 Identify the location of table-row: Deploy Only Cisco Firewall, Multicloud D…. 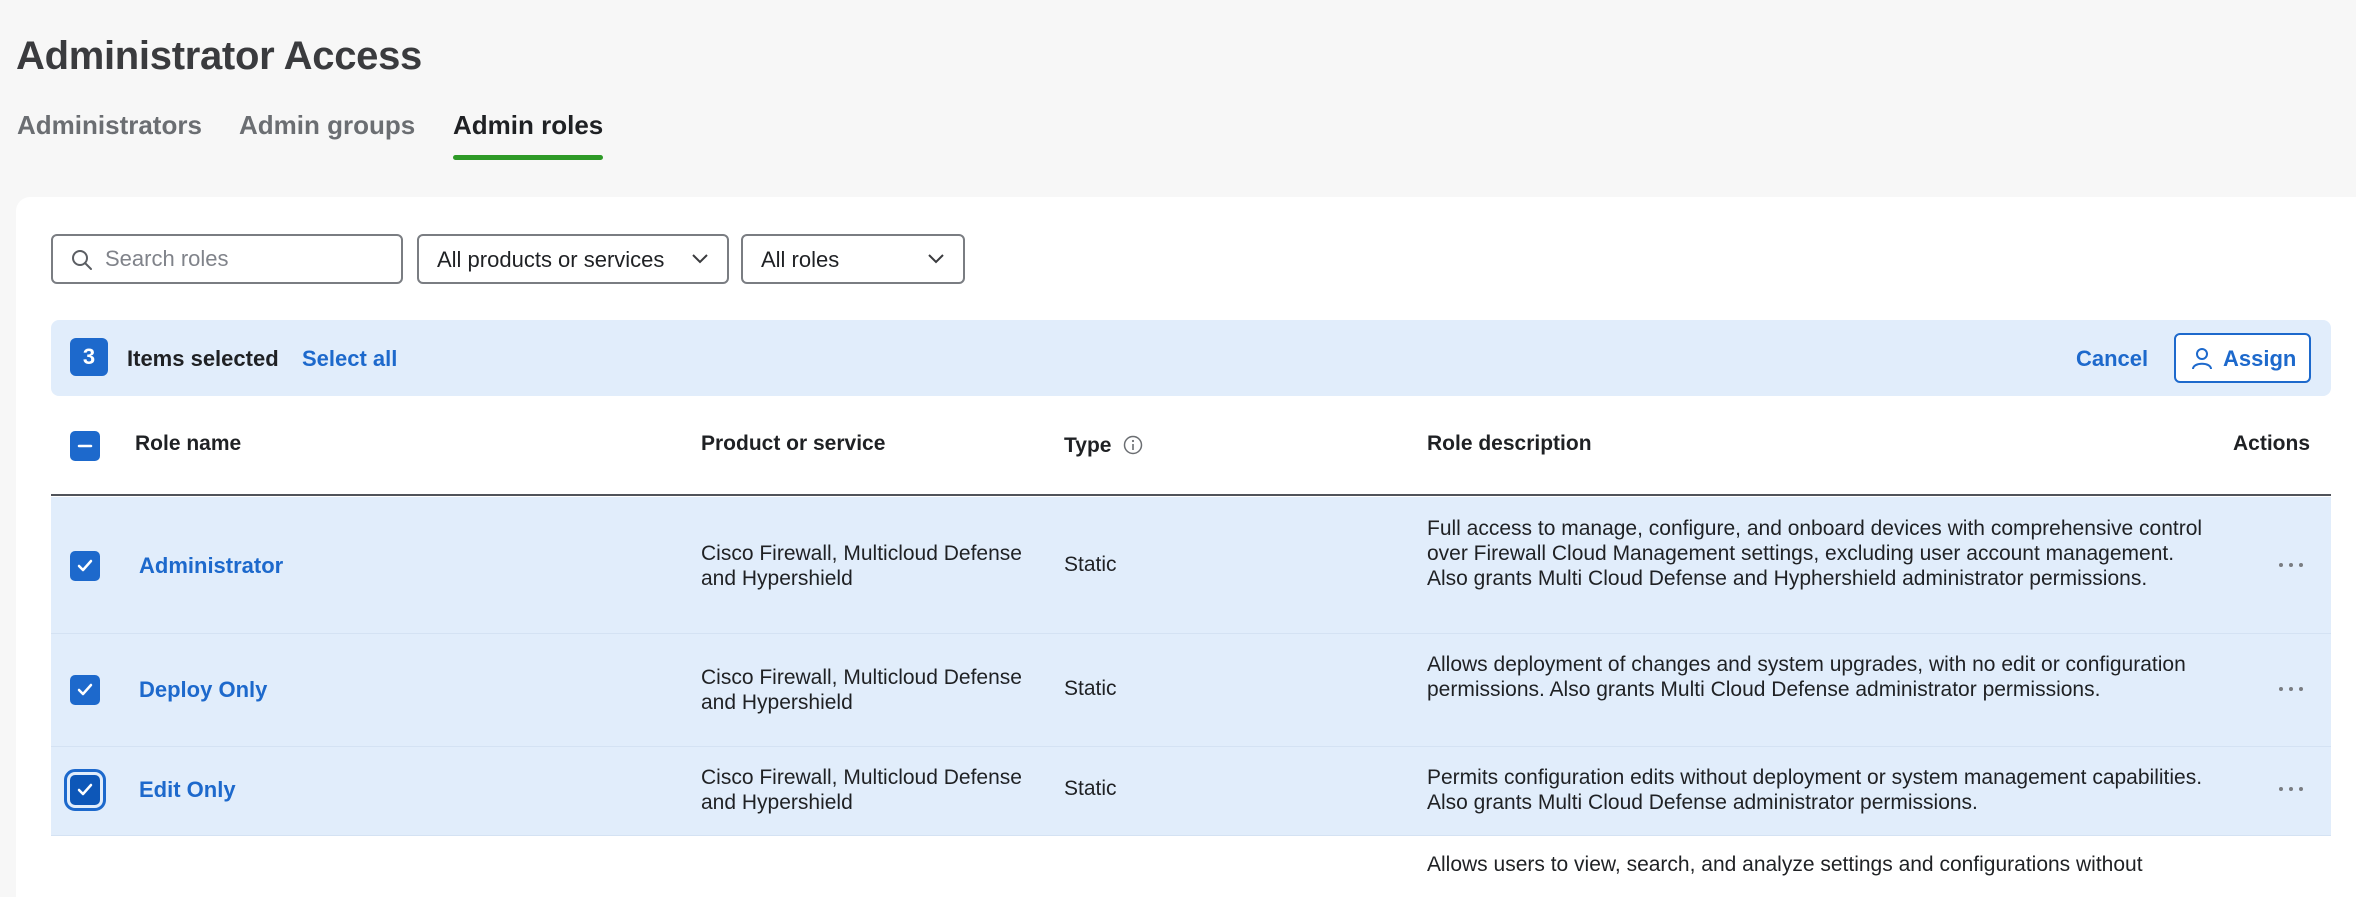
(1191, 690).